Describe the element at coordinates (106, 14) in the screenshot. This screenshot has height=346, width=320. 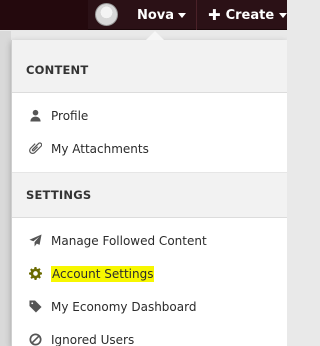
I see `avatar` at that location.